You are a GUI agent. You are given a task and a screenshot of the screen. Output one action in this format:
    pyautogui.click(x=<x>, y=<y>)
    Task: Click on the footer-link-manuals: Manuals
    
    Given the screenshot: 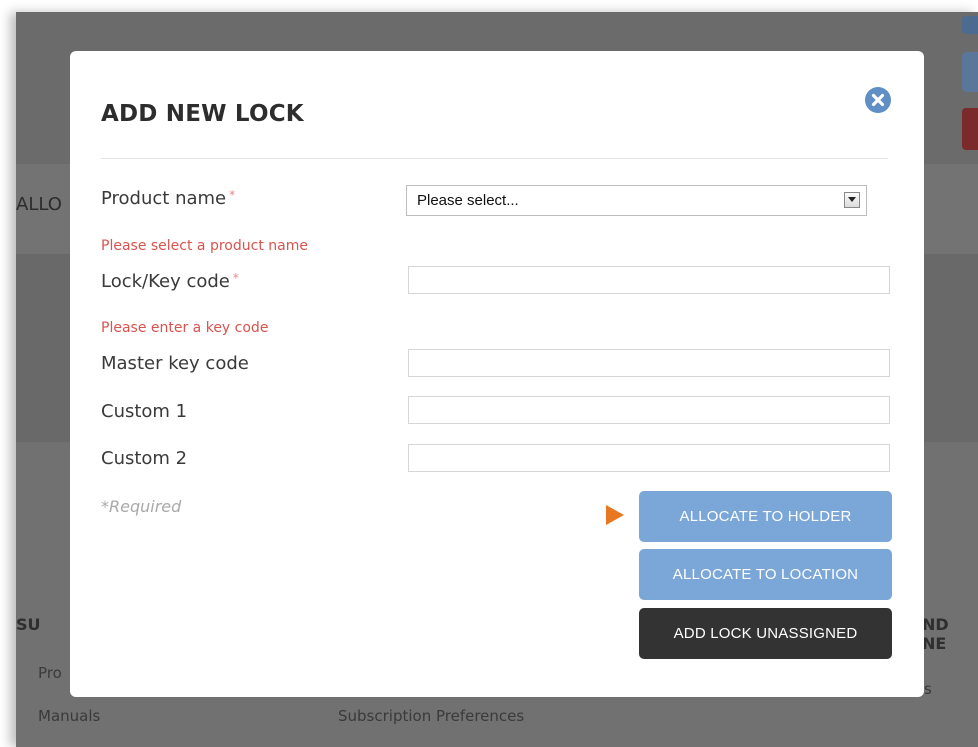 What is the action you would take?
    pyautogui.click(x=69, y=716)
    